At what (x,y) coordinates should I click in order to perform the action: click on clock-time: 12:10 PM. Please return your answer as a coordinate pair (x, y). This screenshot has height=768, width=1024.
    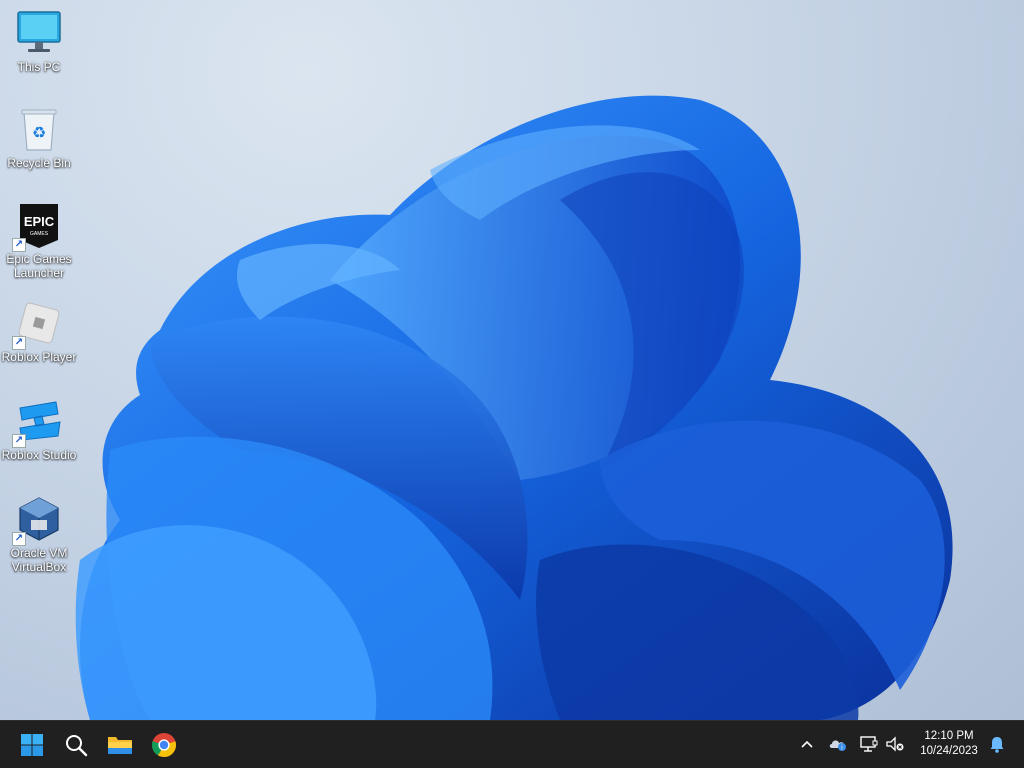
    Looking at the image, I should click on (949, 736).